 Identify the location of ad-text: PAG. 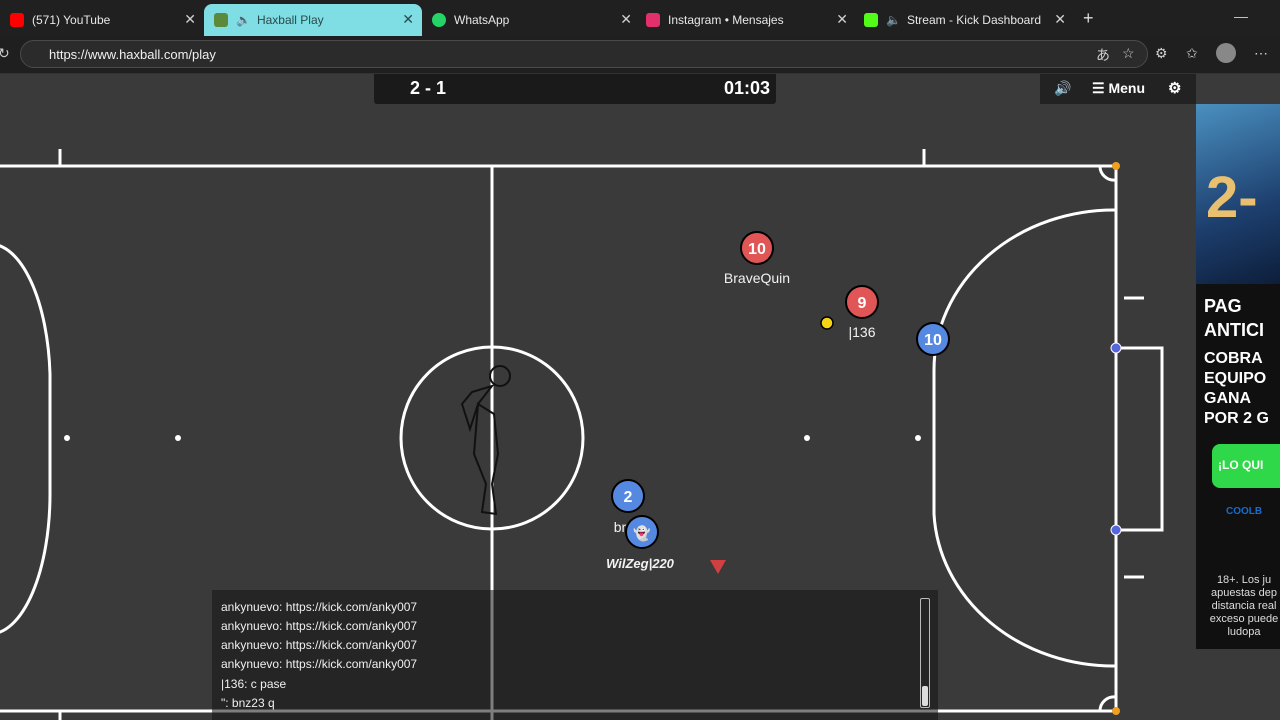
(1223, 306).